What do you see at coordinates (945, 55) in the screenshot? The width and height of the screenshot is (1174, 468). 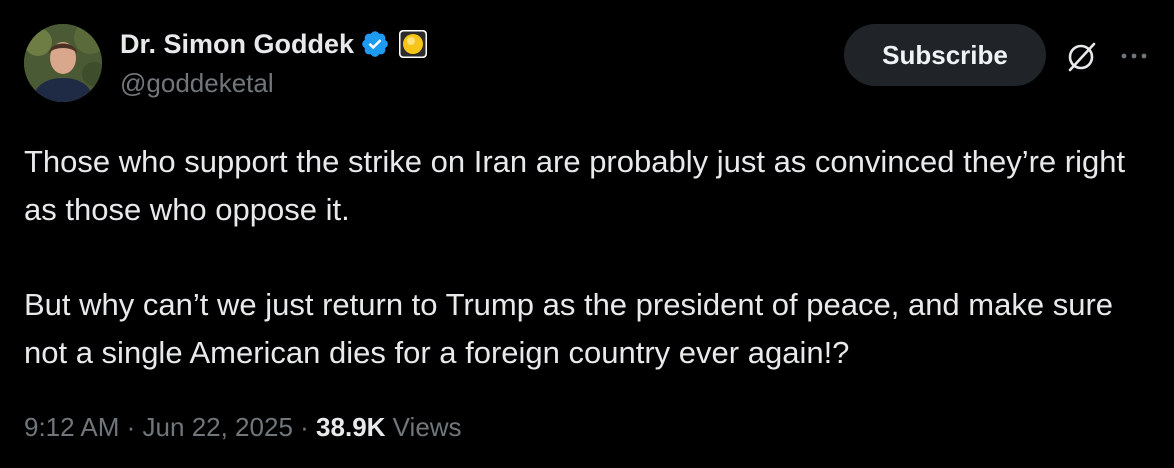 I see `subscribe-button: Subscribe` at bounding box center [945, 55].